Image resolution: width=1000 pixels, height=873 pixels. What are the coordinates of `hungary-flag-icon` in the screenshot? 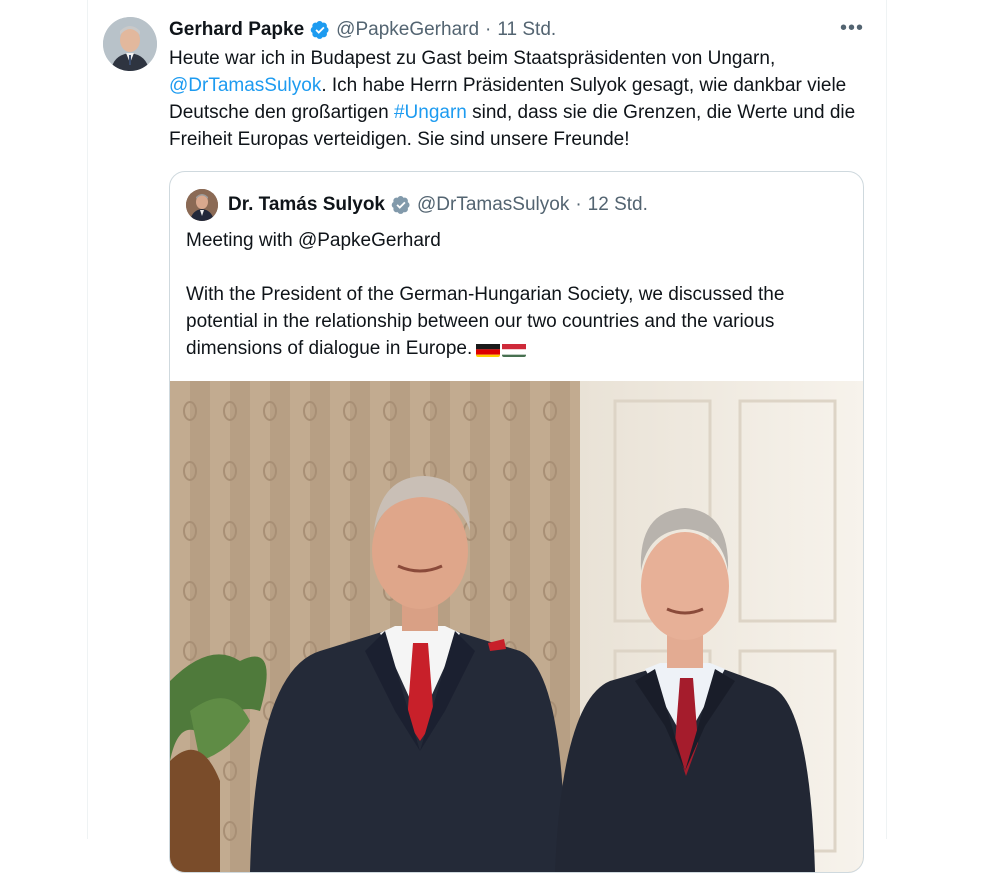 It's located at (514, 349).